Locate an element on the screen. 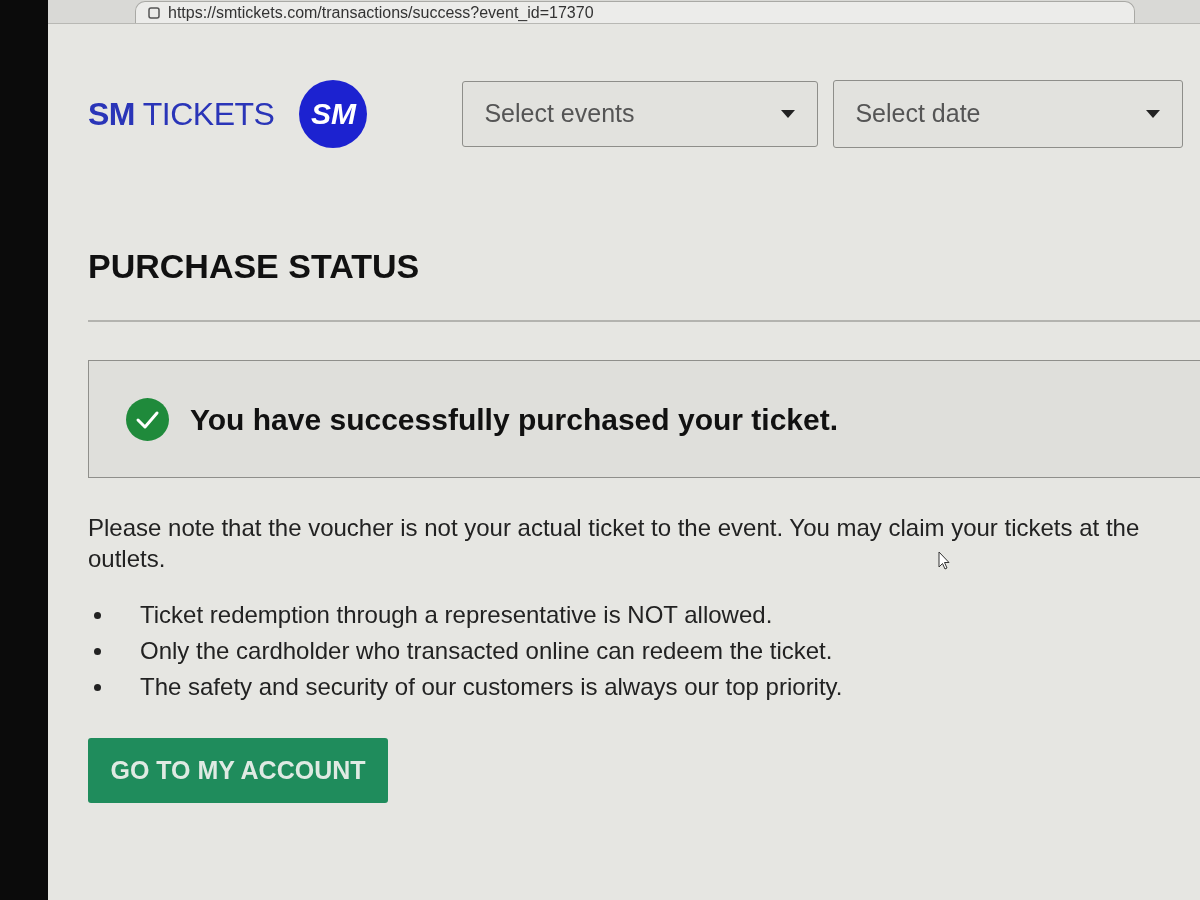  rule-text: The safety and security of our customers is always our top priority. is located at coordinates (491, 687).